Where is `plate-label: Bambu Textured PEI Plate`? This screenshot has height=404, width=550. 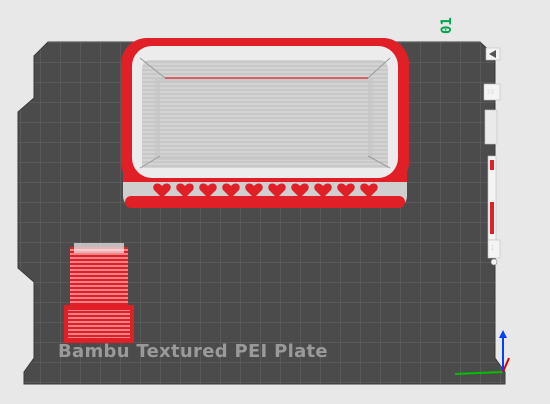 plate-label: Bambu Textured PEI Plate is located at coordinates (193, 351).